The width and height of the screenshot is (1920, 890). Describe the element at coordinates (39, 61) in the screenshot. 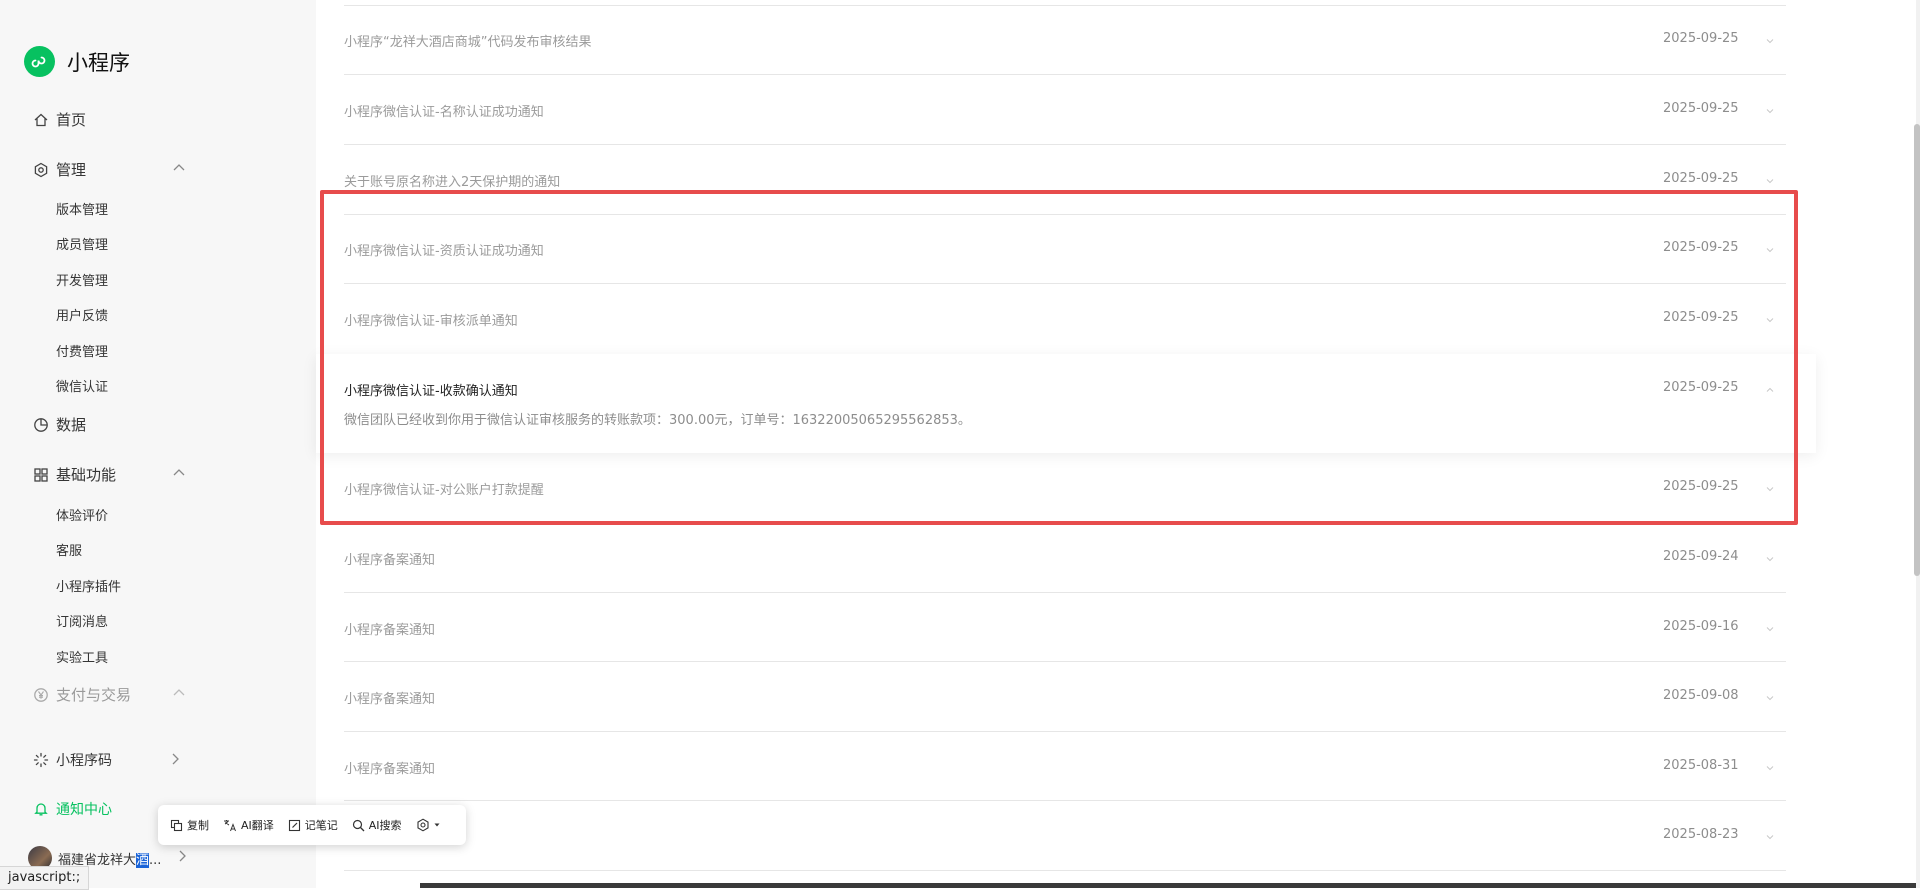

I see `miniprogram-logo-icon` at that location.